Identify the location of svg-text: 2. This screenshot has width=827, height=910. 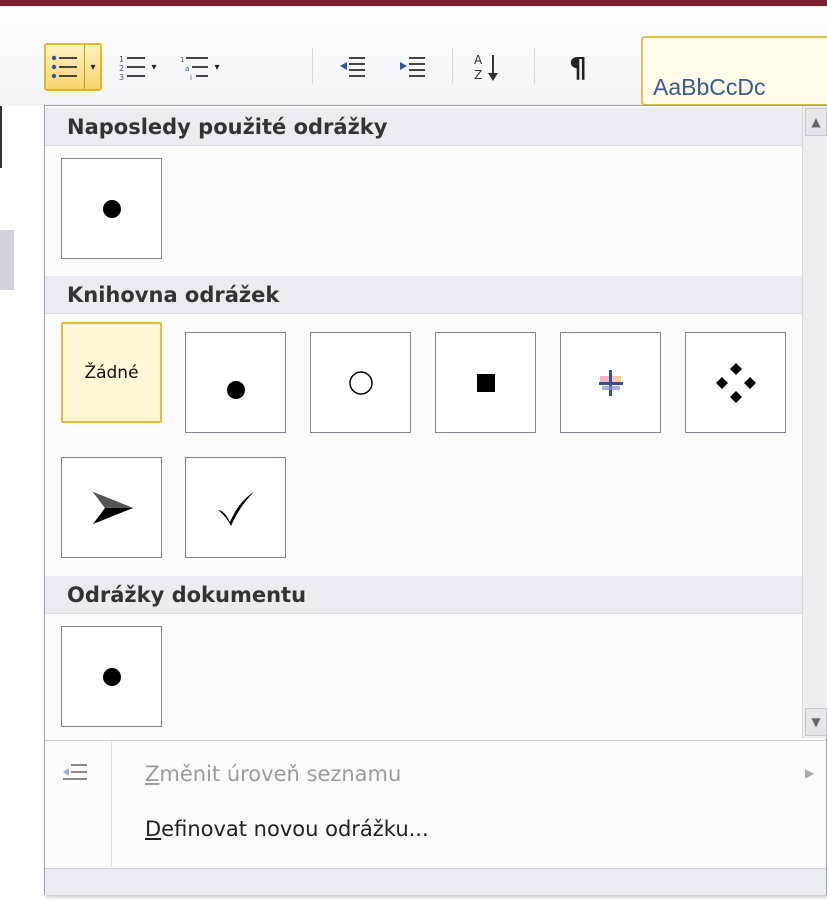
(121, 68).